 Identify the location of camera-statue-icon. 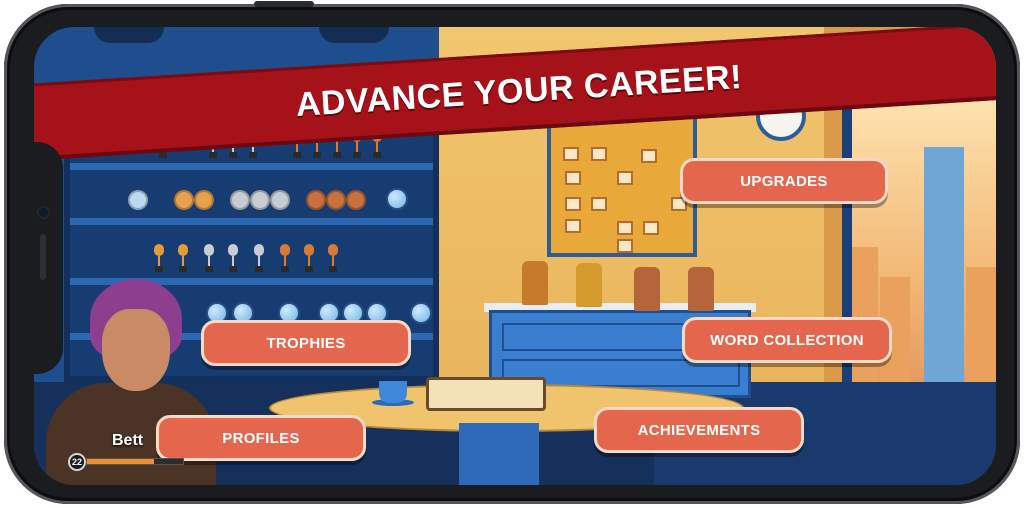
(701, 289).